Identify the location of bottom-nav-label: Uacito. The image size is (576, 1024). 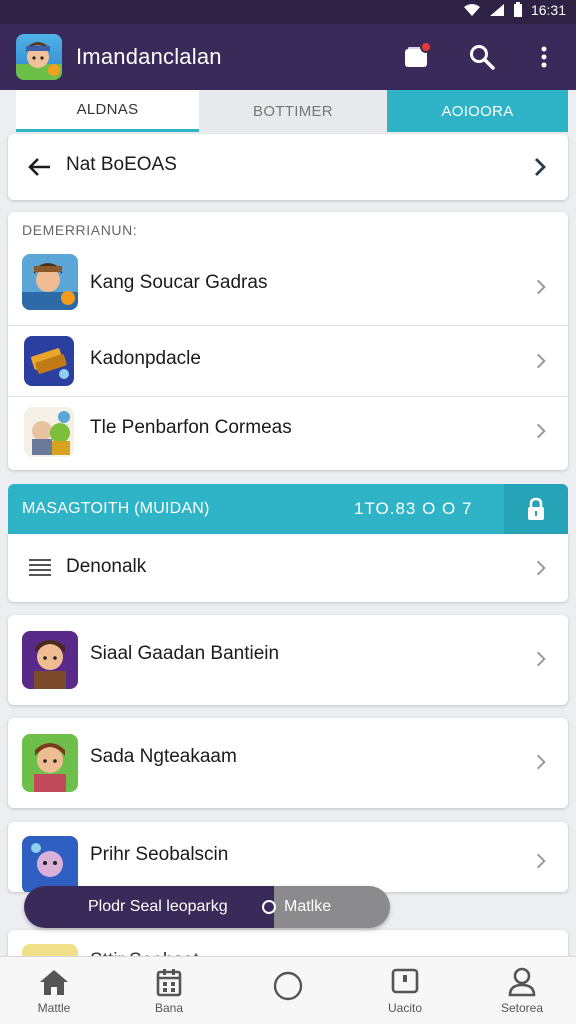
(404, 1008).